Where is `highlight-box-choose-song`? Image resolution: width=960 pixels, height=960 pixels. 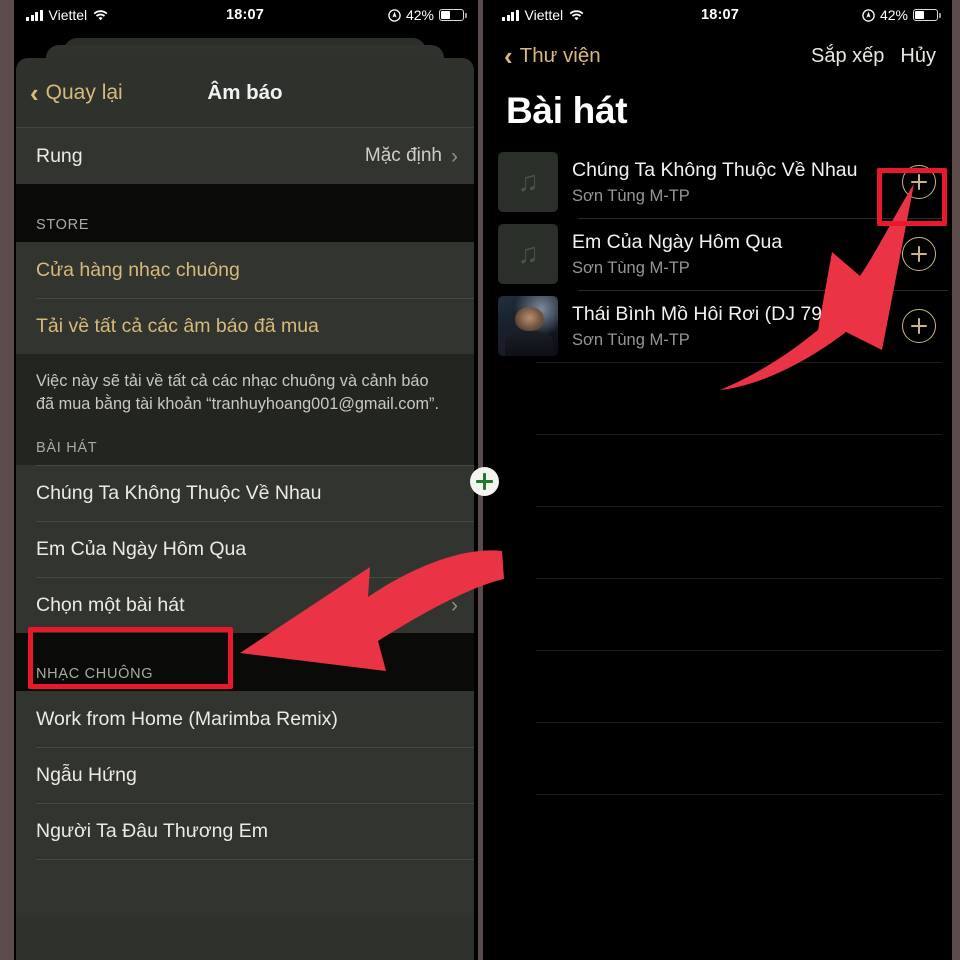
highlight-box-choose-song is located at coordinates (130, 658).